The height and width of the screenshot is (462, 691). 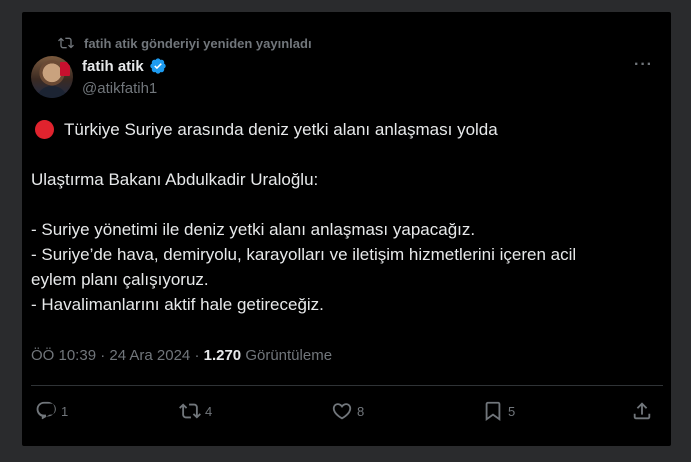 I want to click on avatar, so click(x=52, y=77).